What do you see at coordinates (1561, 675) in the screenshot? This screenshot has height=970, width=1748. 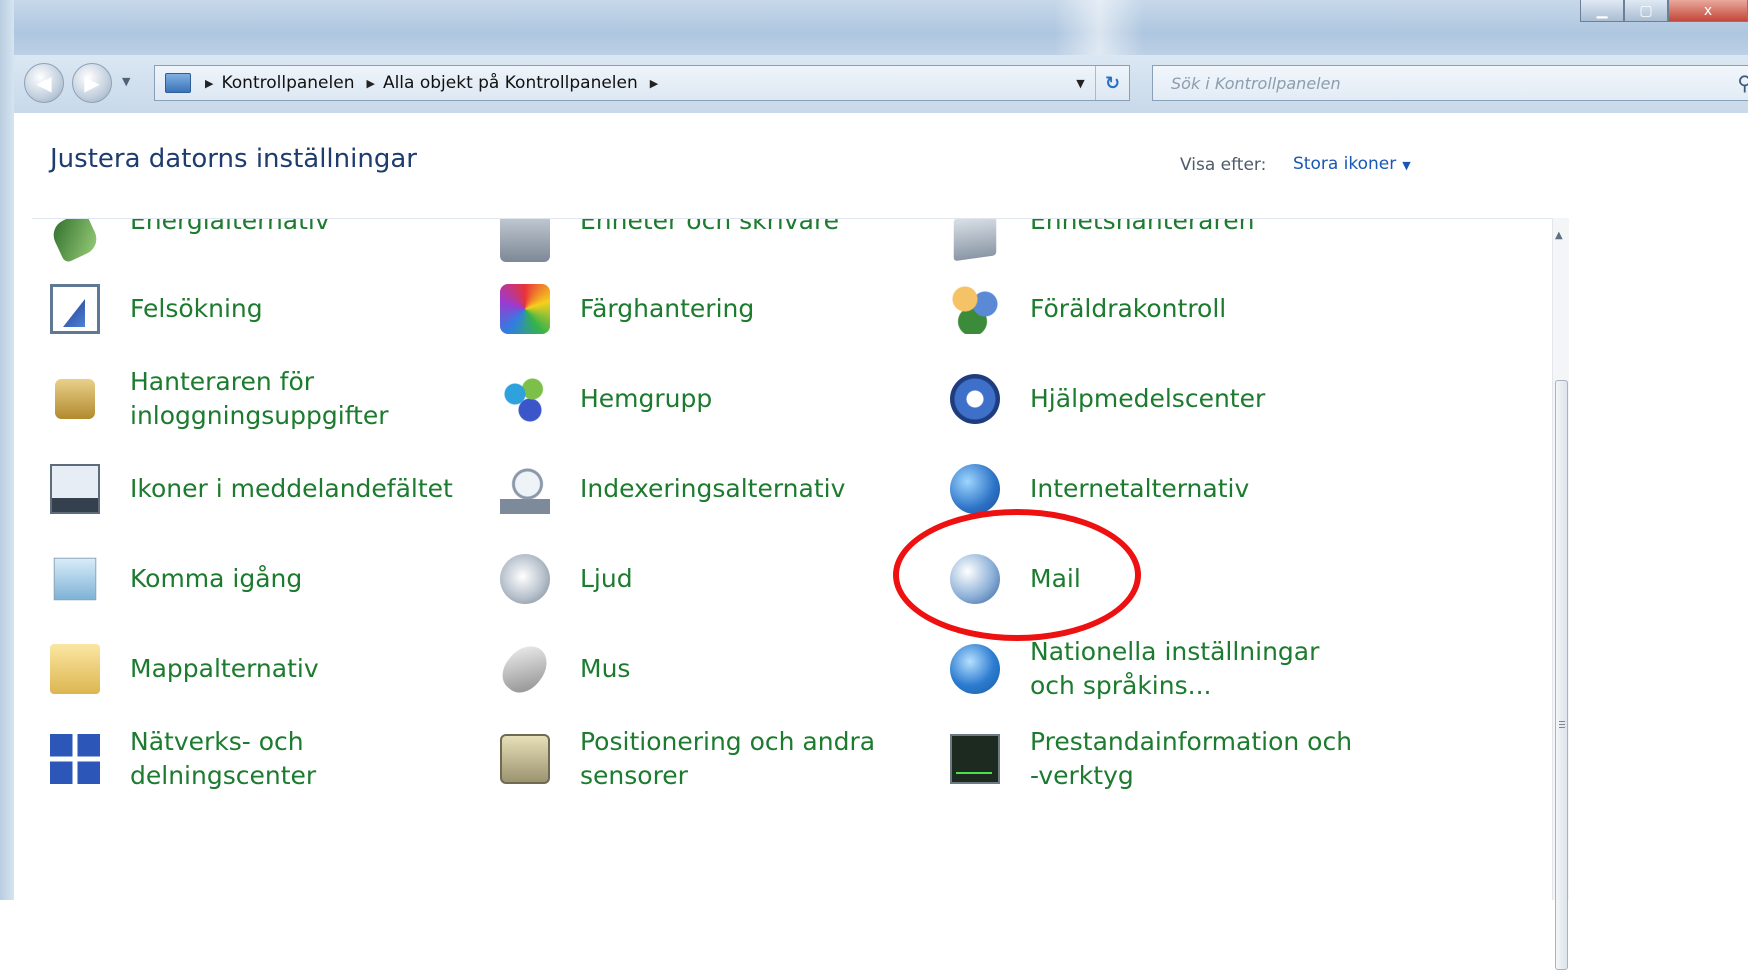 I see `scrollbar-thumb` at bounding box center [1561, 675].